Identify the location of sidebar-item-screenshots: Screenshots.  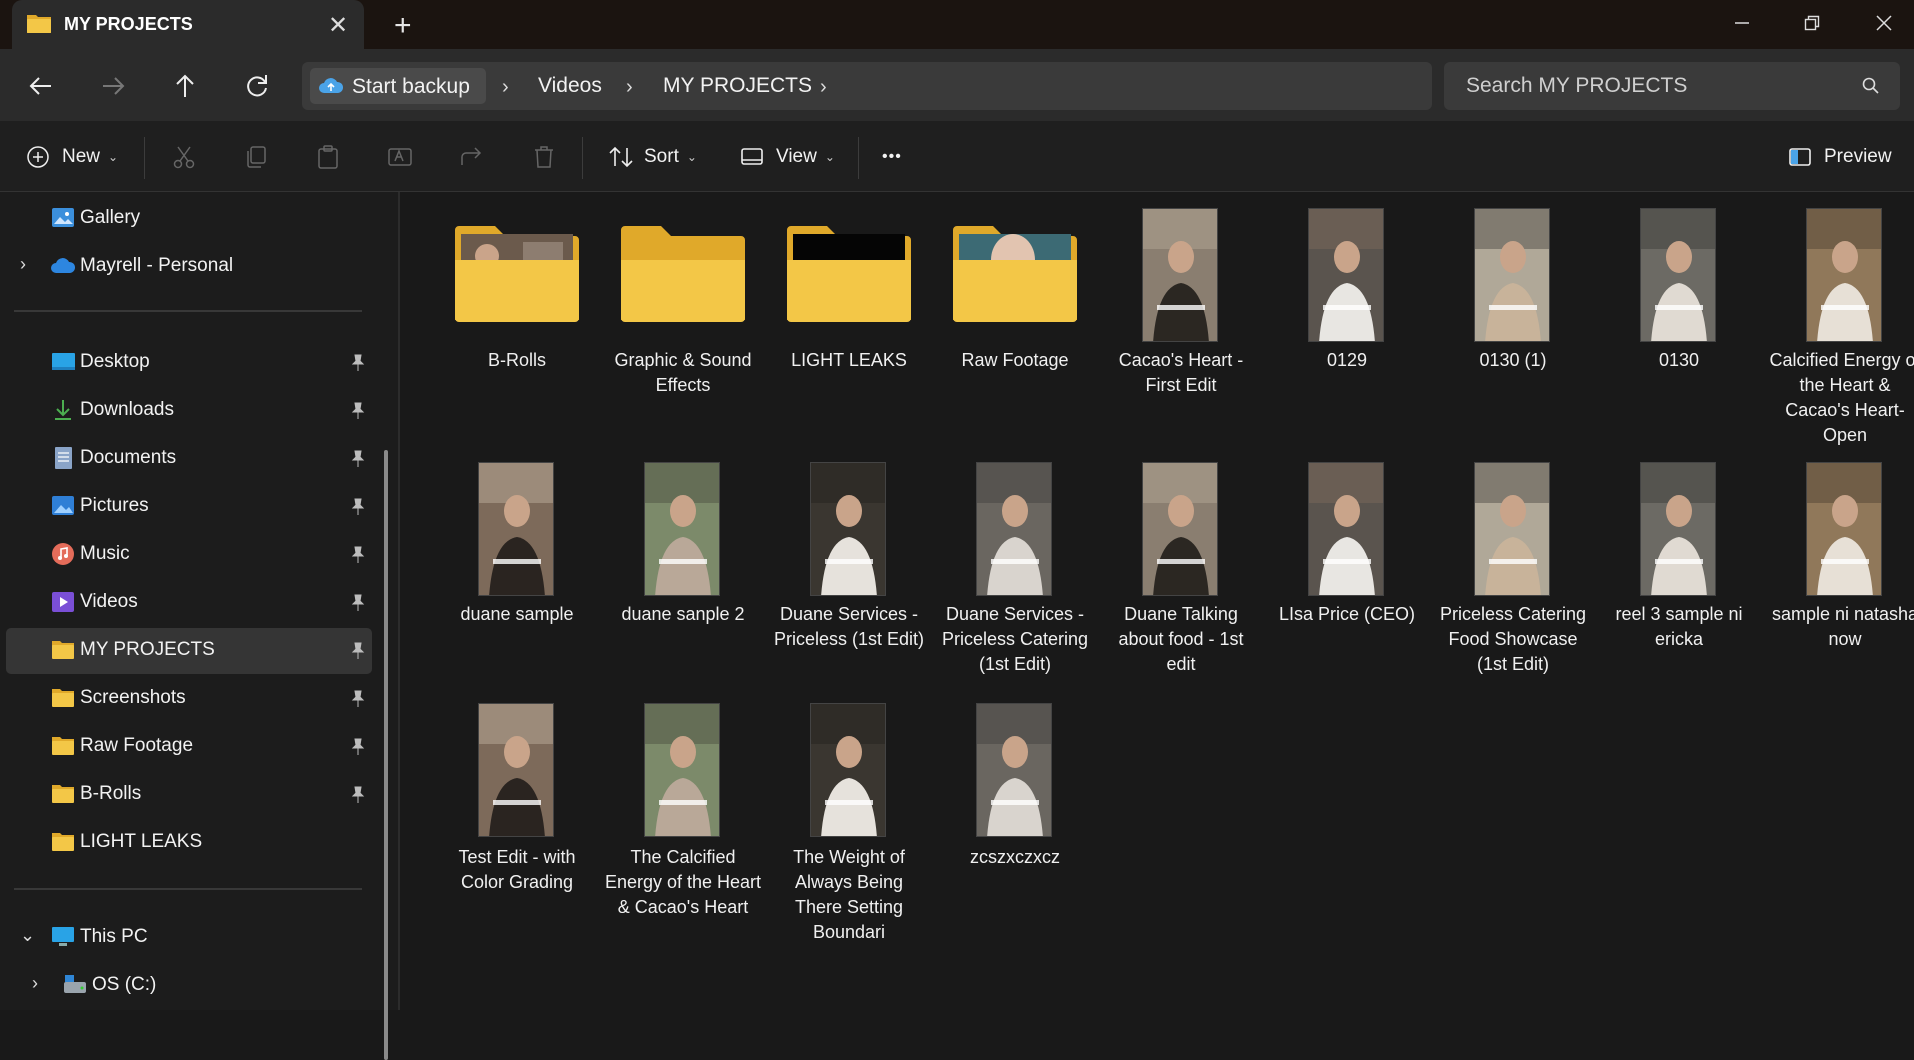
(189, 699).